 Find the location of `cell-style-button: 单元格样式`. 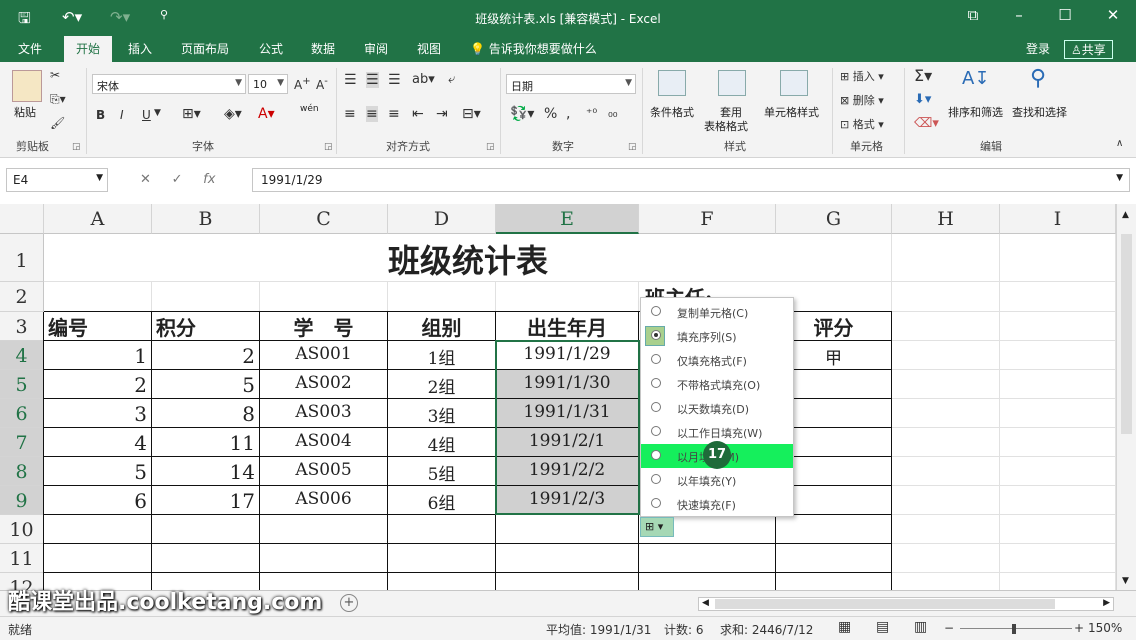

cell-style-button: 单元格样式 is located at coordinates (791, 112).